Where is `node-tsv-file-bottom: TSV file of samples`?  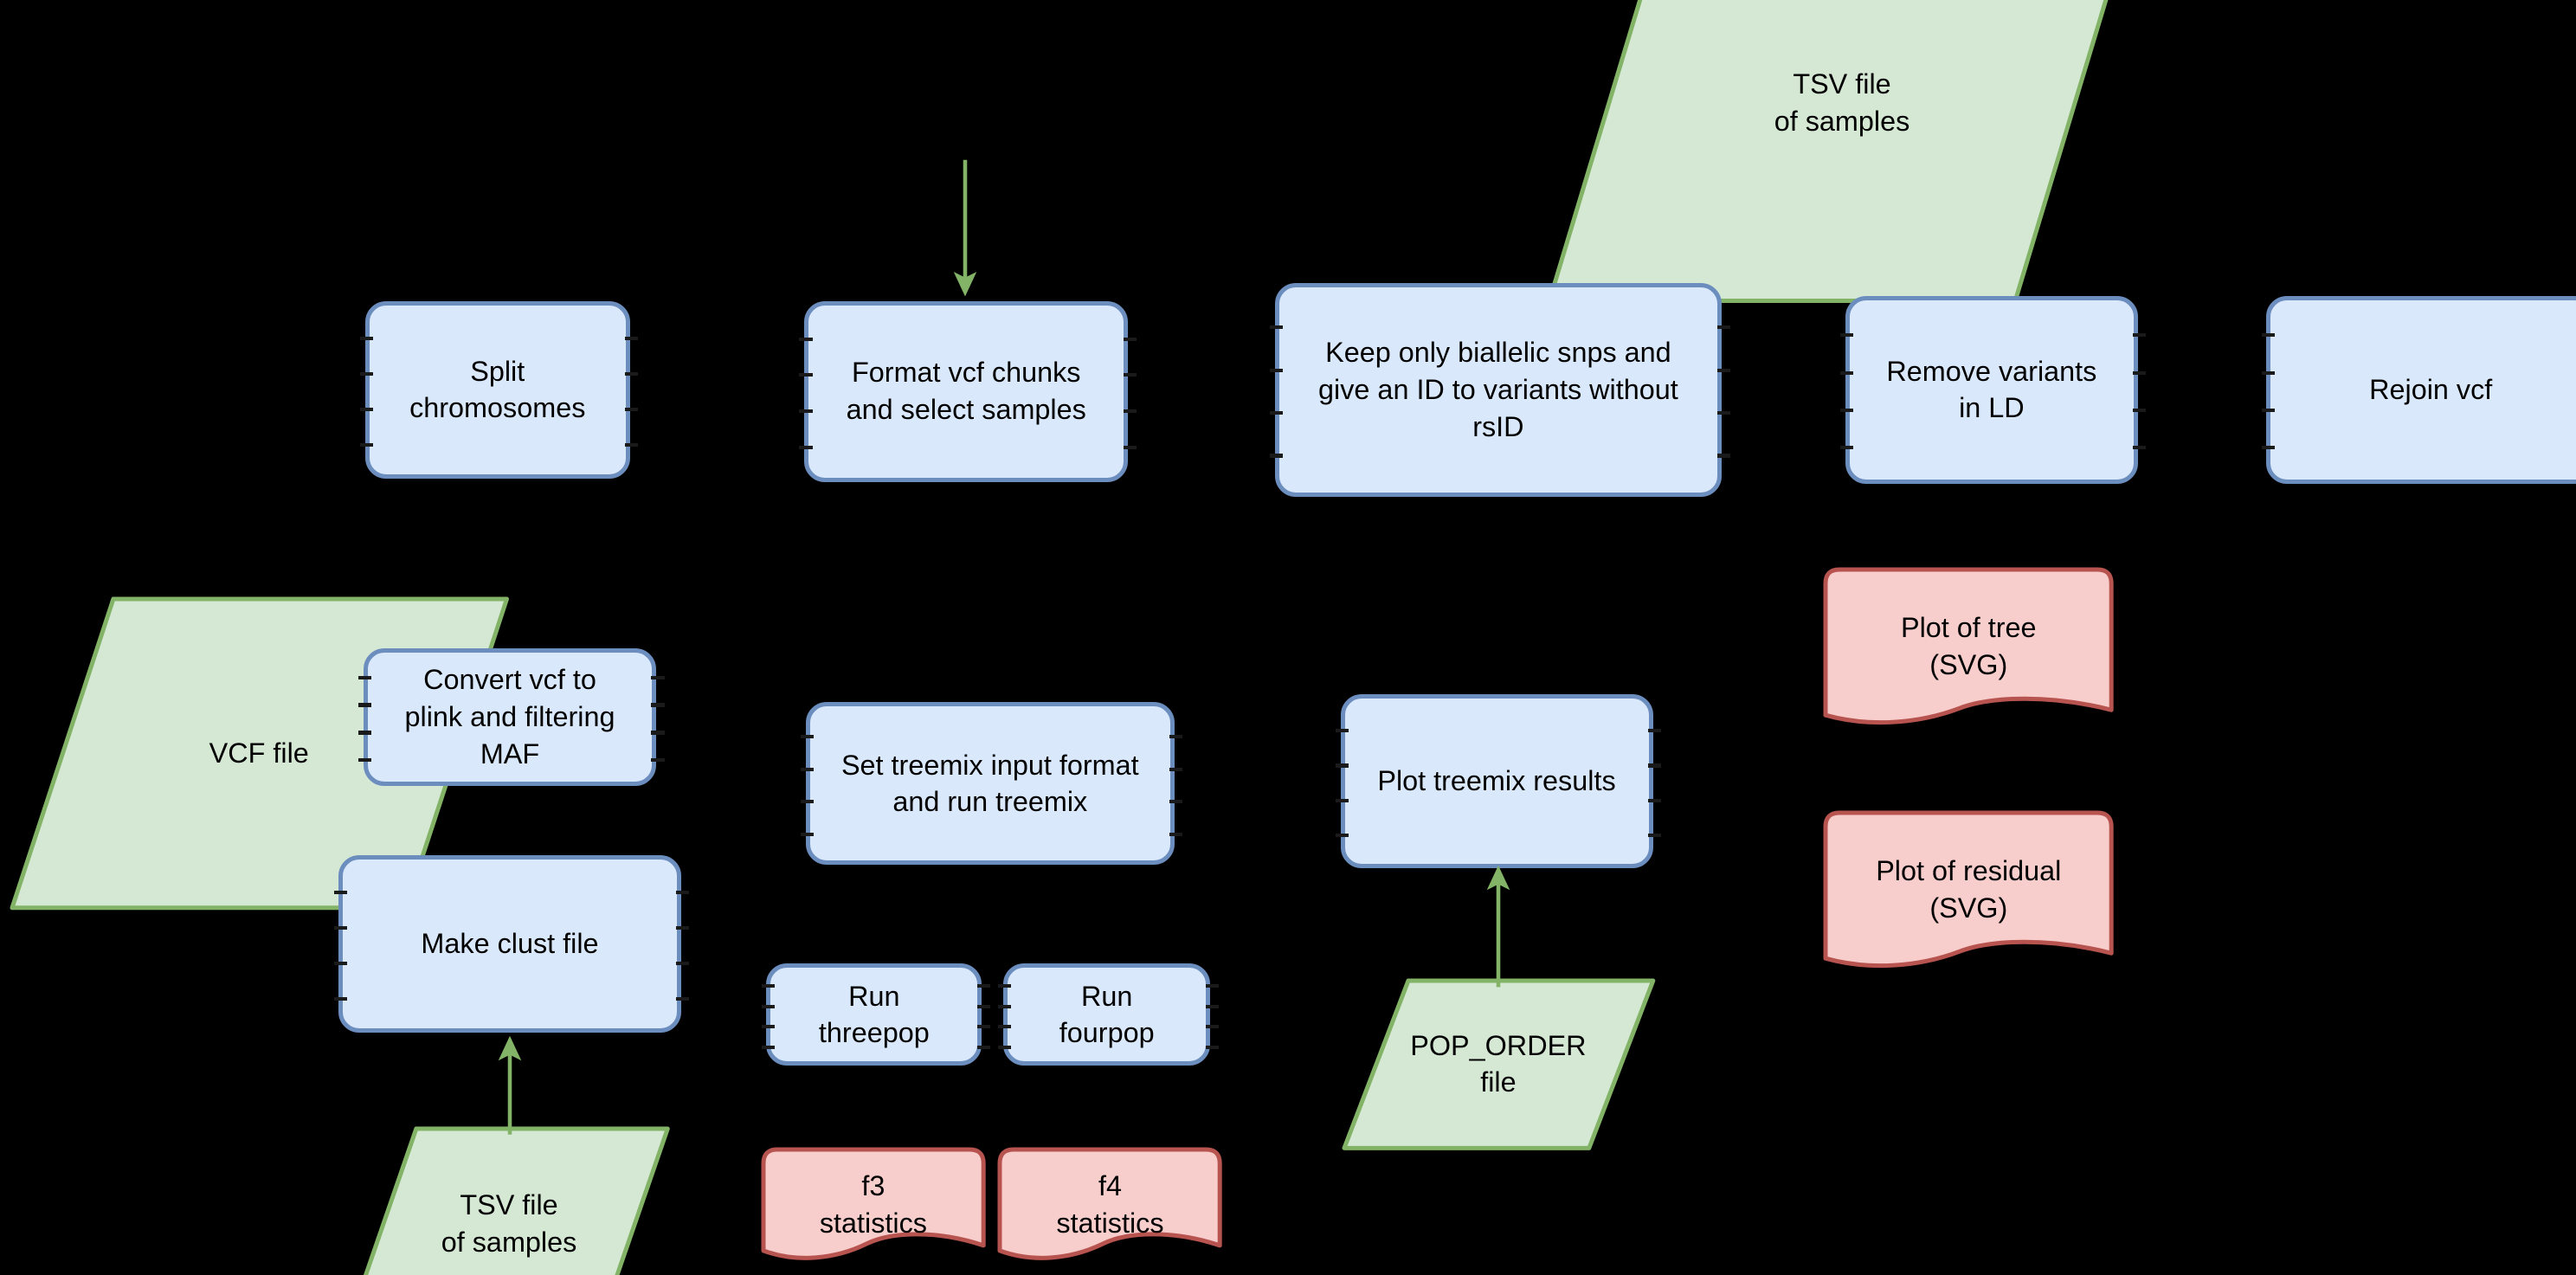
node-tsv-file-bottom: TSV file of samples is located at coordinates (509, 1200).